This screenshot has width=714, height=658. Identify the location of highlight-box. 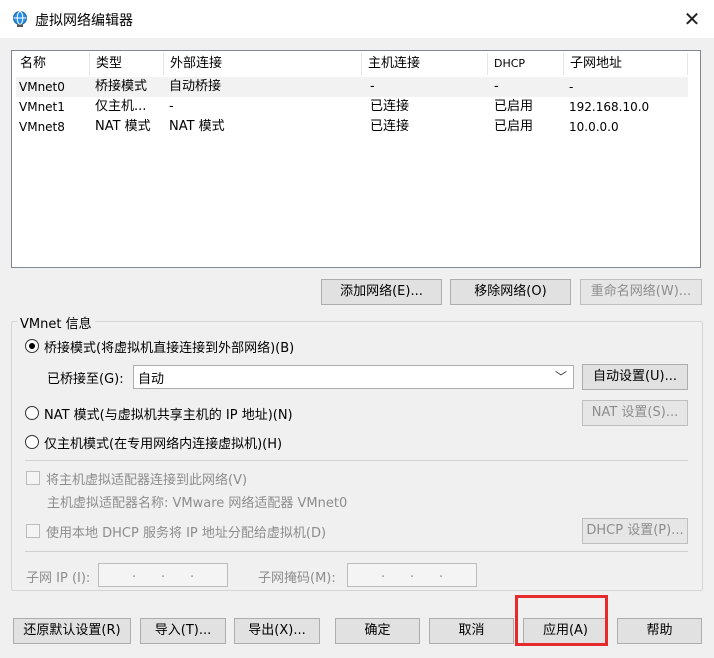
(561, 620).